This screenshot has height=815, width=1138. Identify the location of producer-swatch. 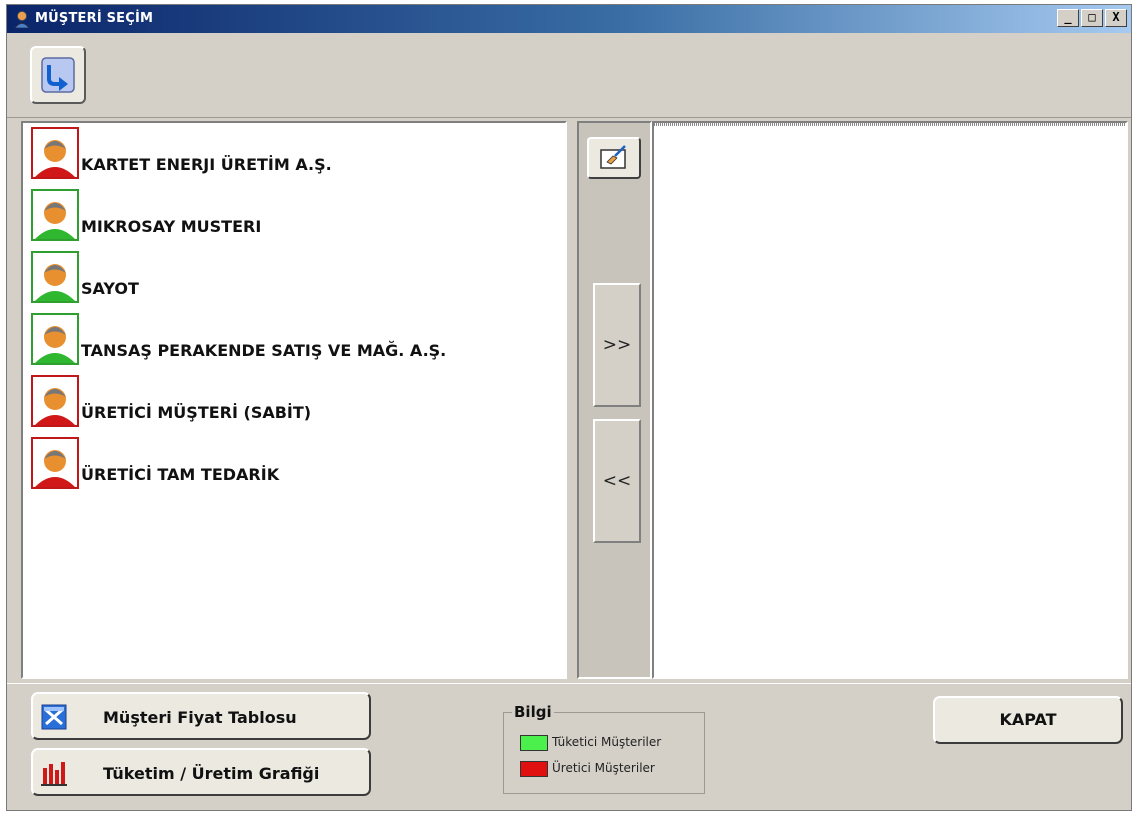
(534, 769).